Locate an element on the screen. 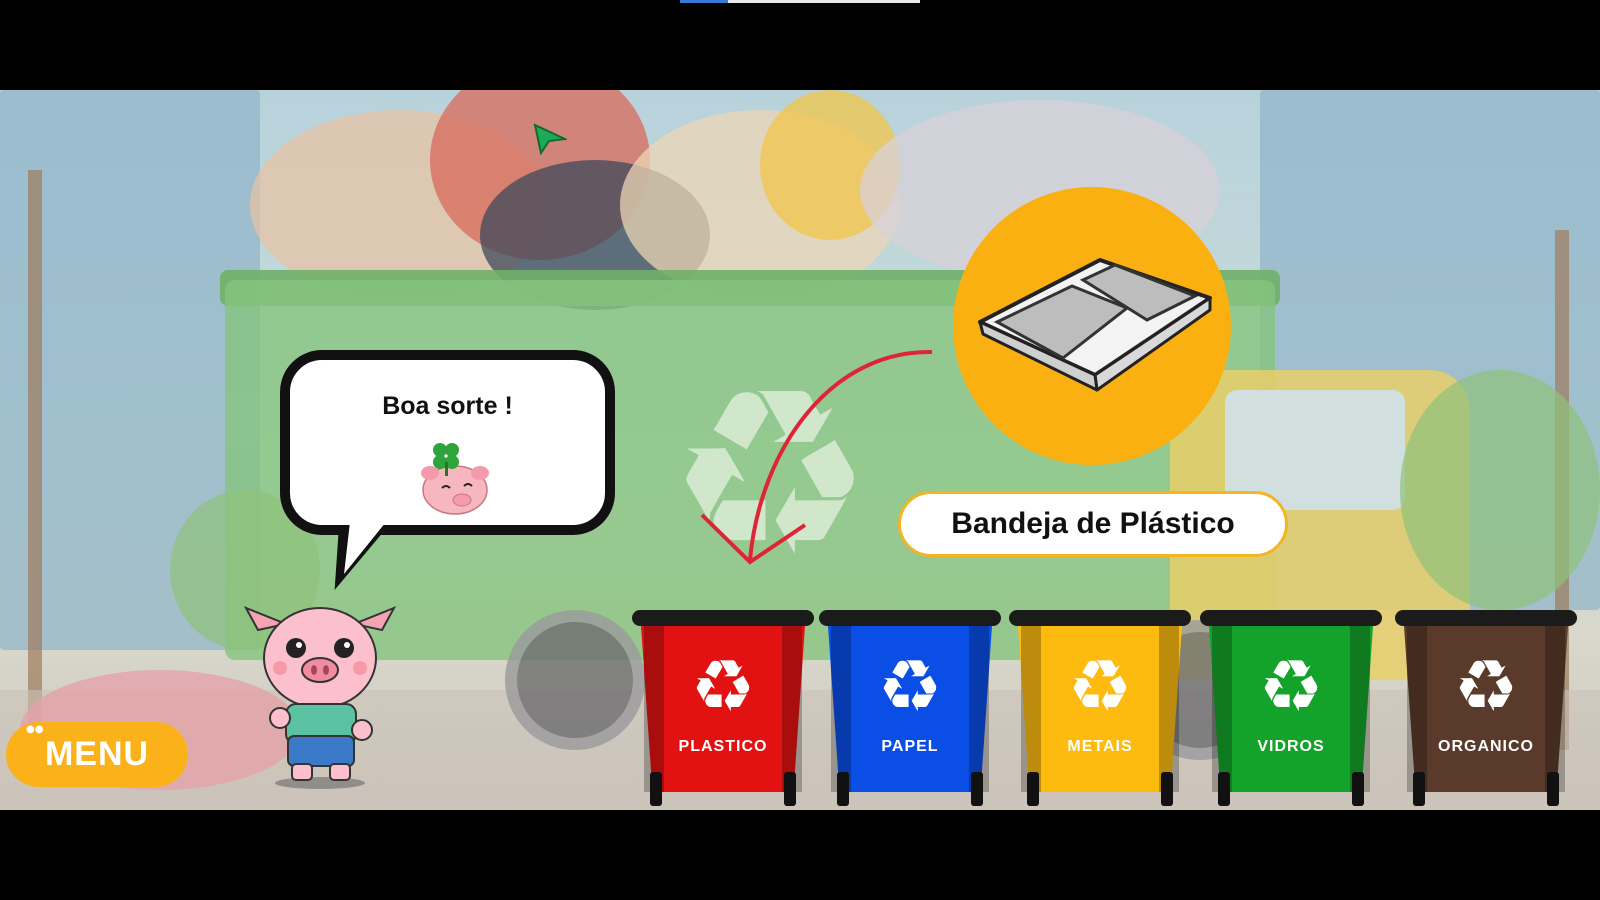  menu-decoration: ●● is located at coordinates (35, 729).